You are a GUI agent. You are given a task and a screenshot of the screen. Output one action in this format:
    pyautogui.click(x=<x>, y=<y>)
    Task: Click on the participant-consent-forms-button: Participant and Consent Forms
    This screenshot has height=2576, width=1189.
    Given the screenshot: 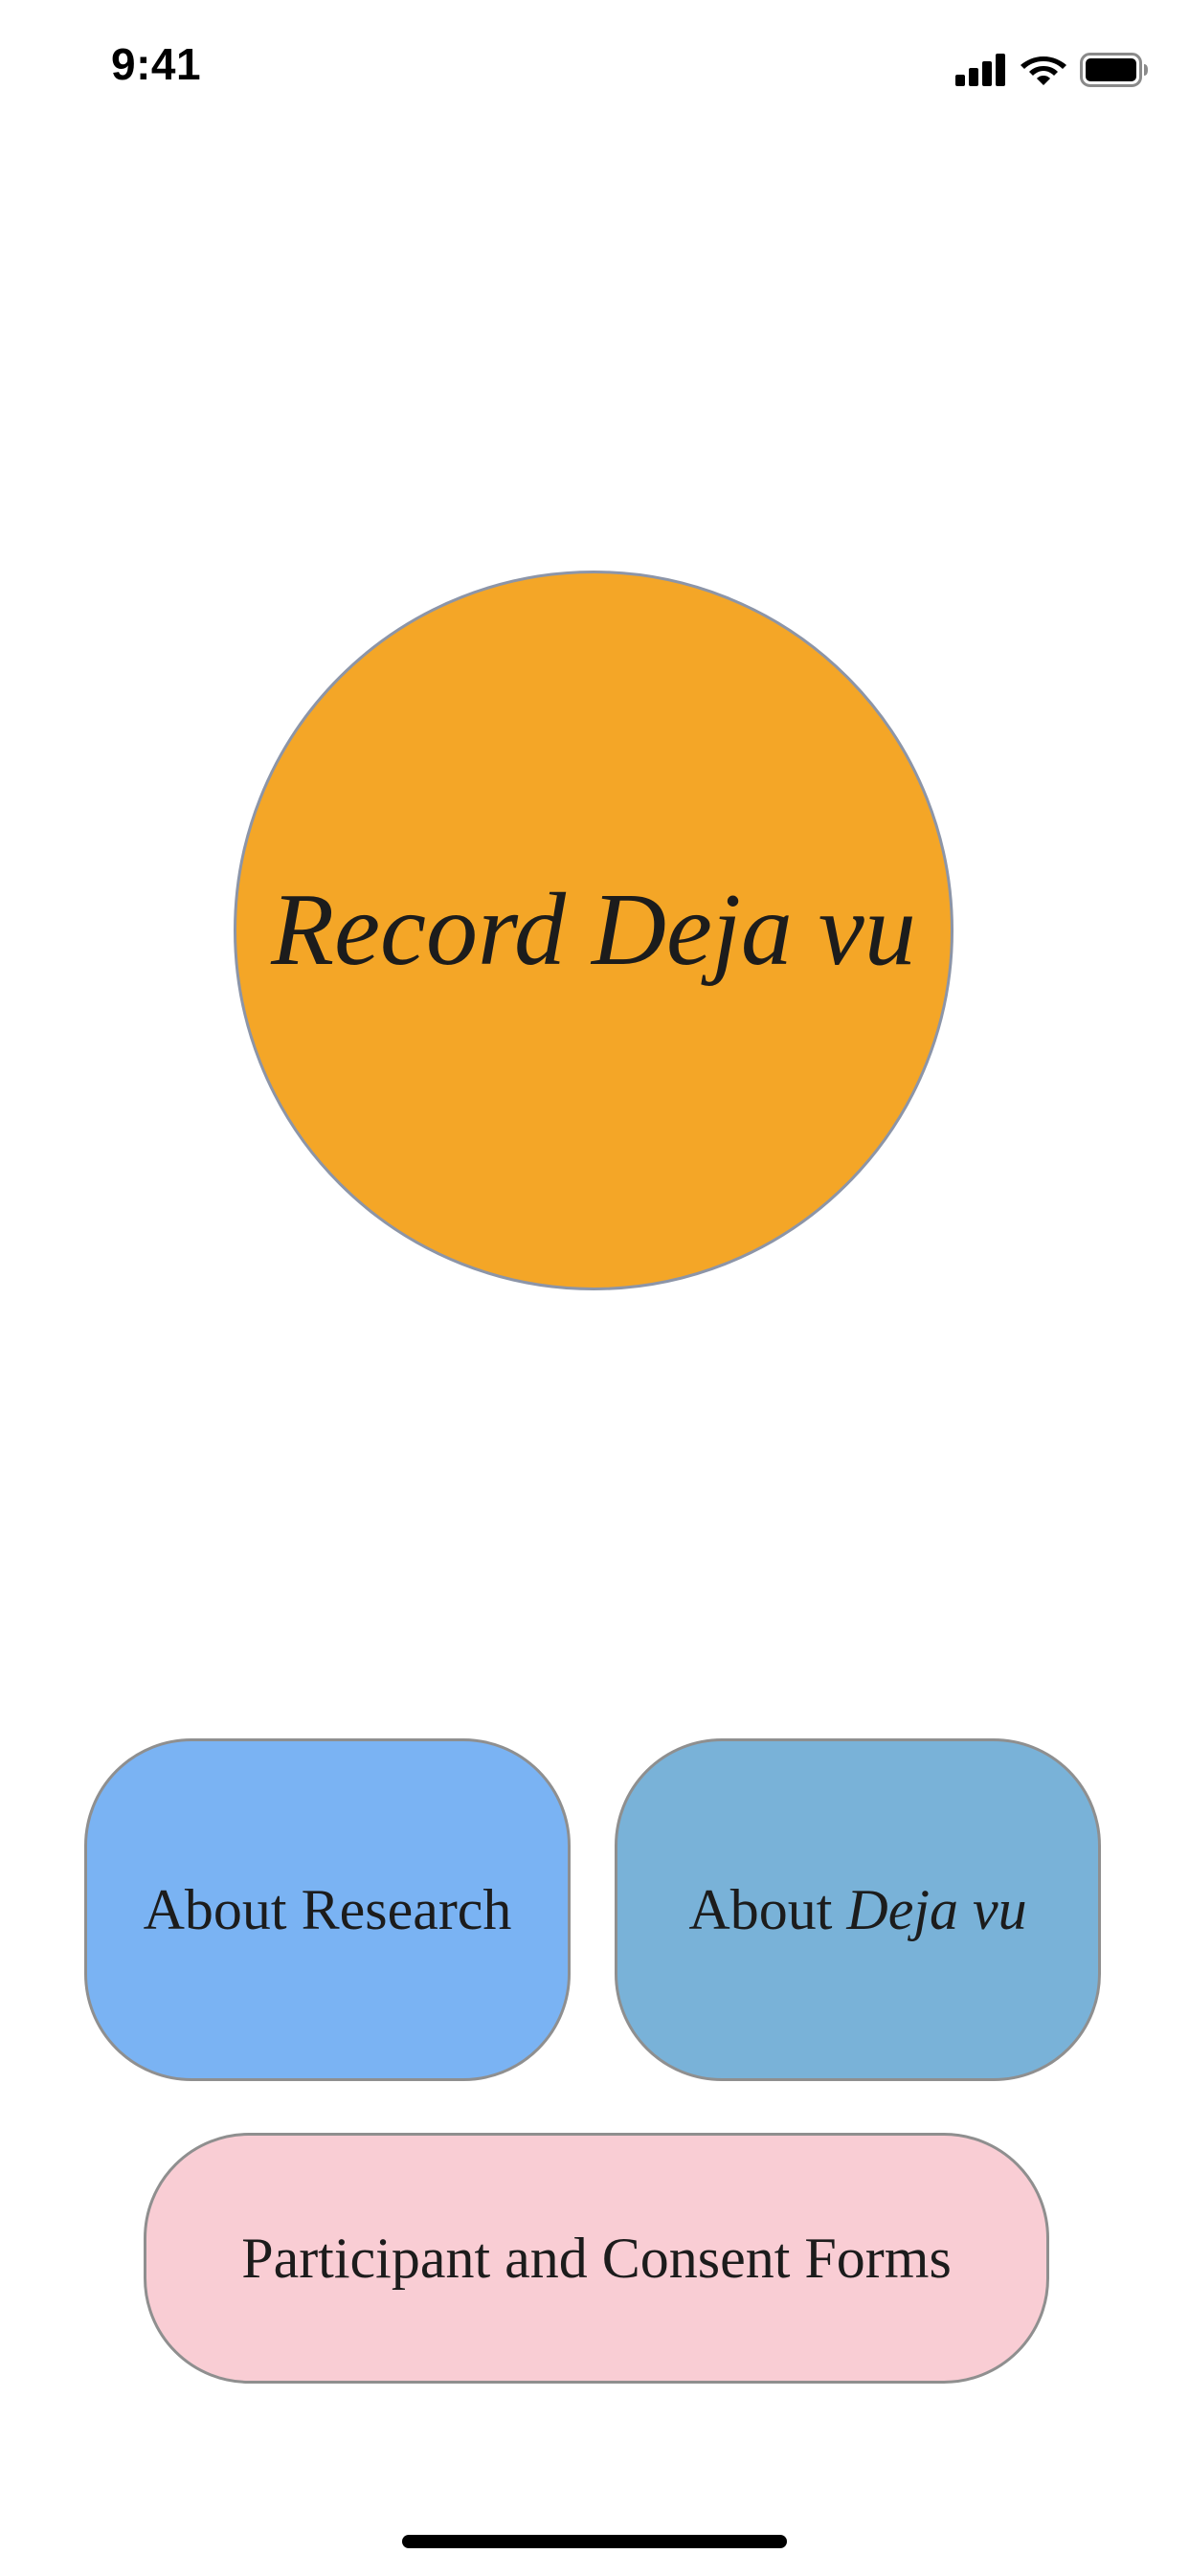 What is the action you would take?
    pyautogui.click(x=596, y=2259)
    